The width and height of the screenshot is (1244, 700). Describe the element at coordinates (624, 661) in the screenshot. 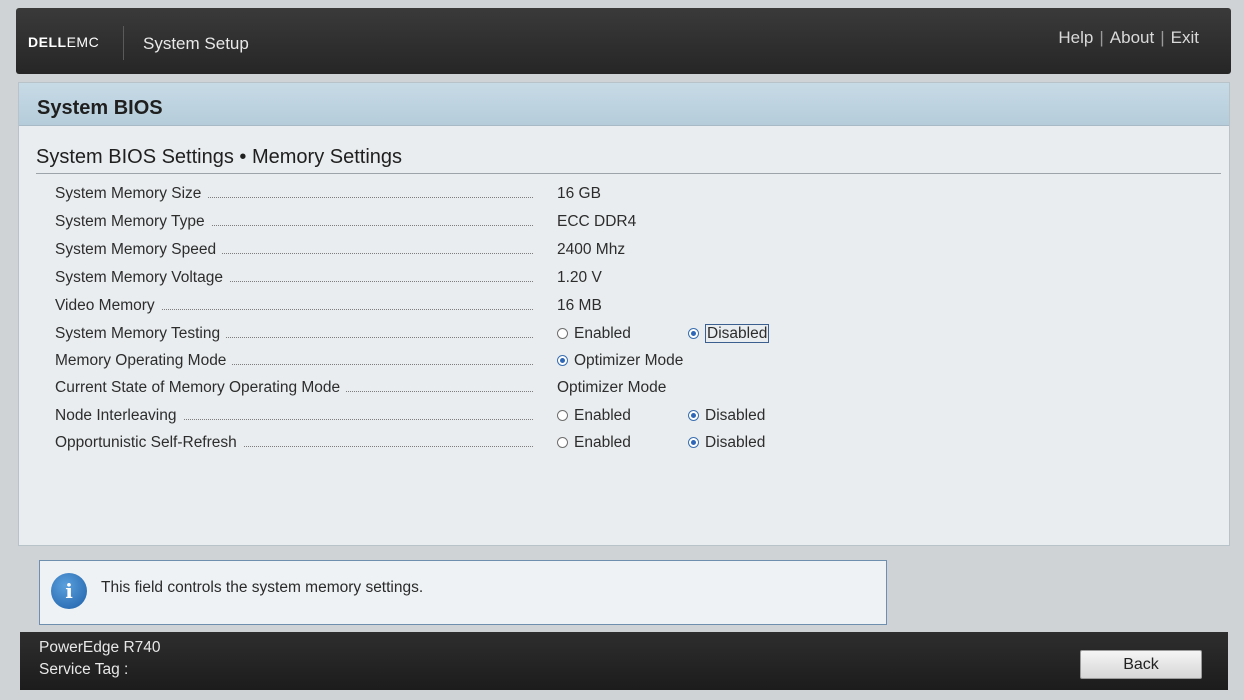

I see `footer-bar: PowerEdge R740 Service Tag : Back` at that location.